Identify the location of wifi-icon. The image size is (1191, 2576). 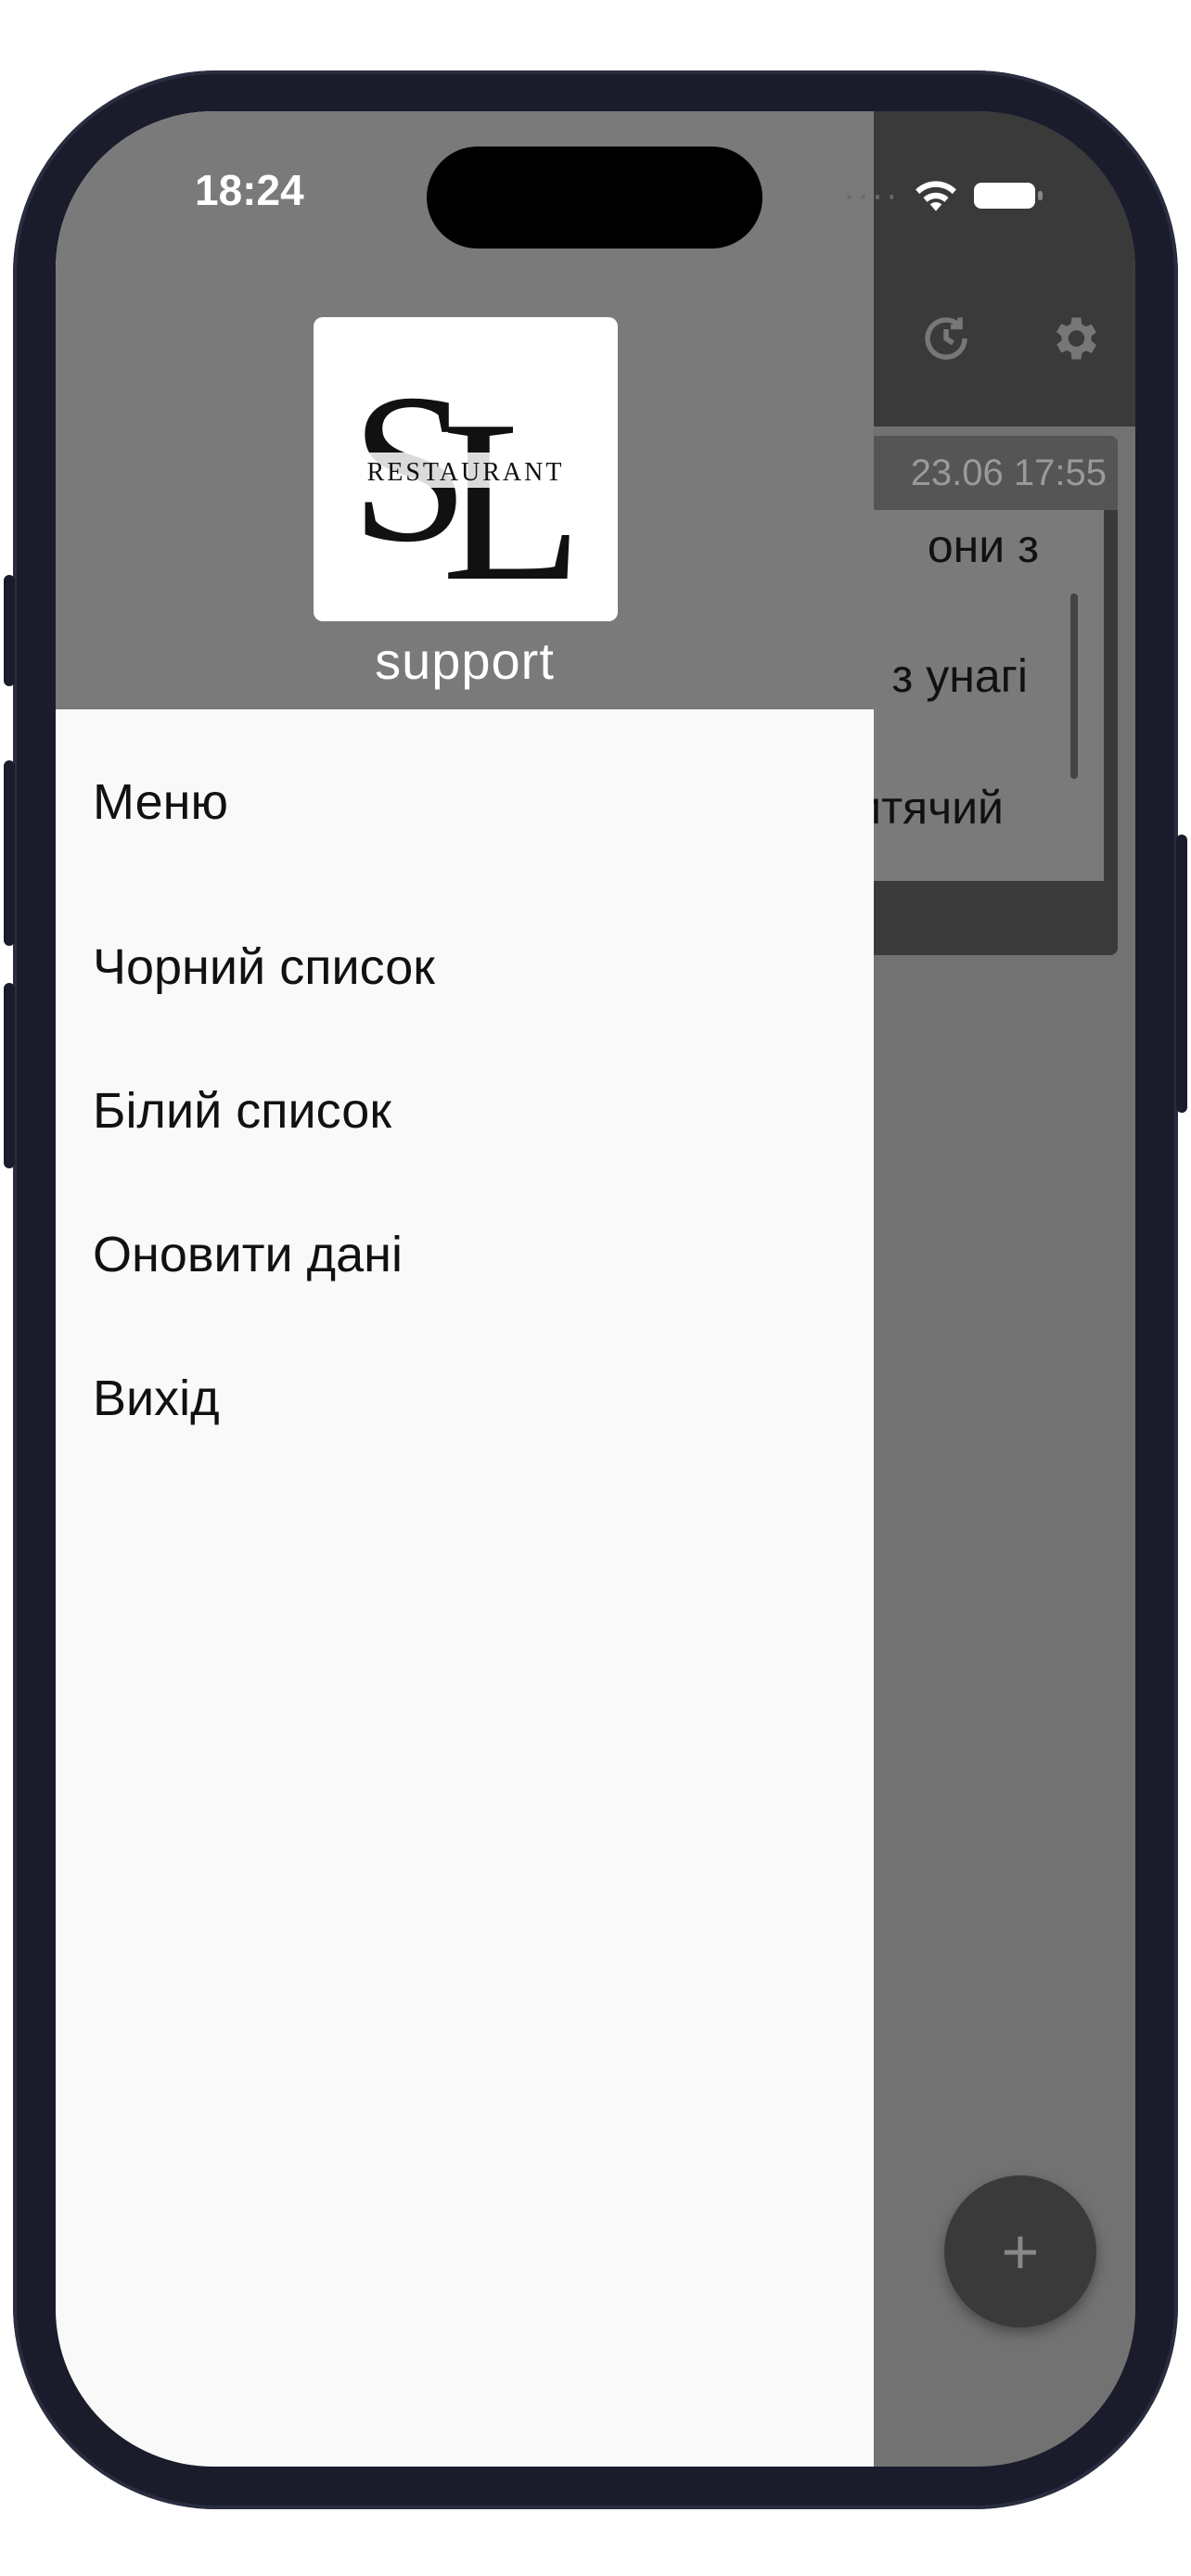
(936, 196).